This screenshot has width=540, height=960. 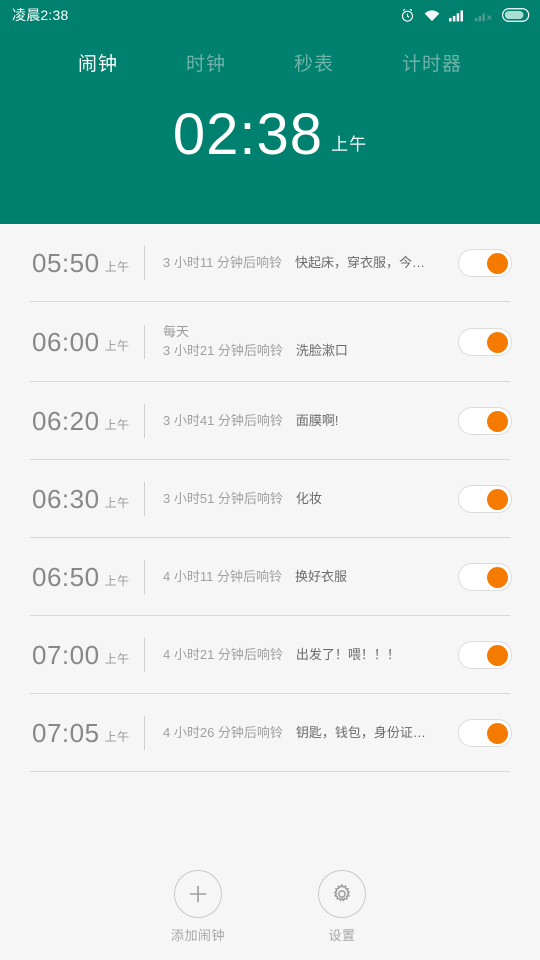 I want to click on tab-clock: 时钟, so click(x=206, y=62).